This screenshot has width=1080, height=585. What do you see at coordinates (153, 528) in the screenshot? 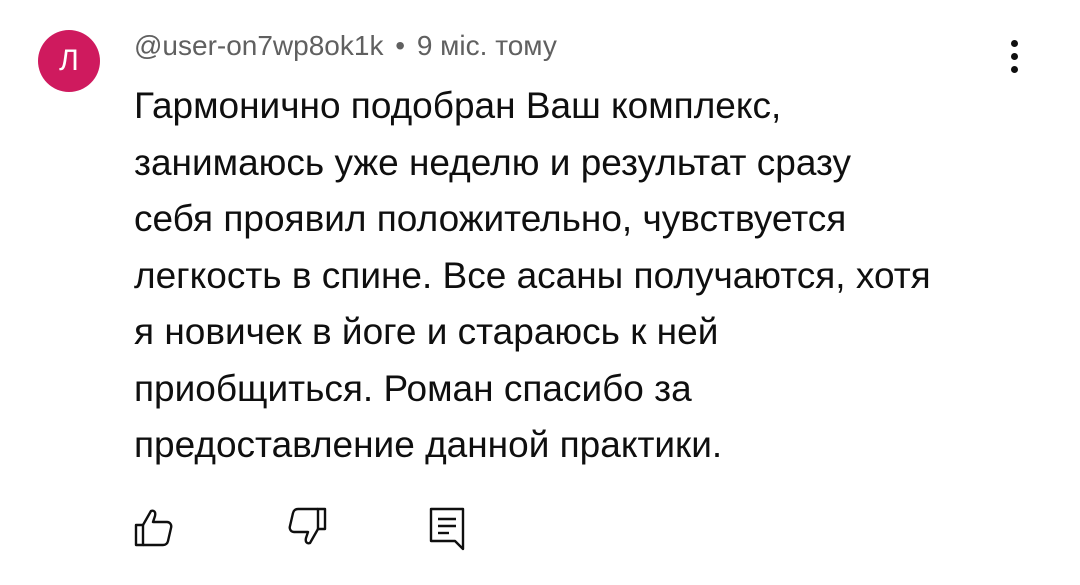
I see `thumb-up-icon` at bounding box center [153, 528].